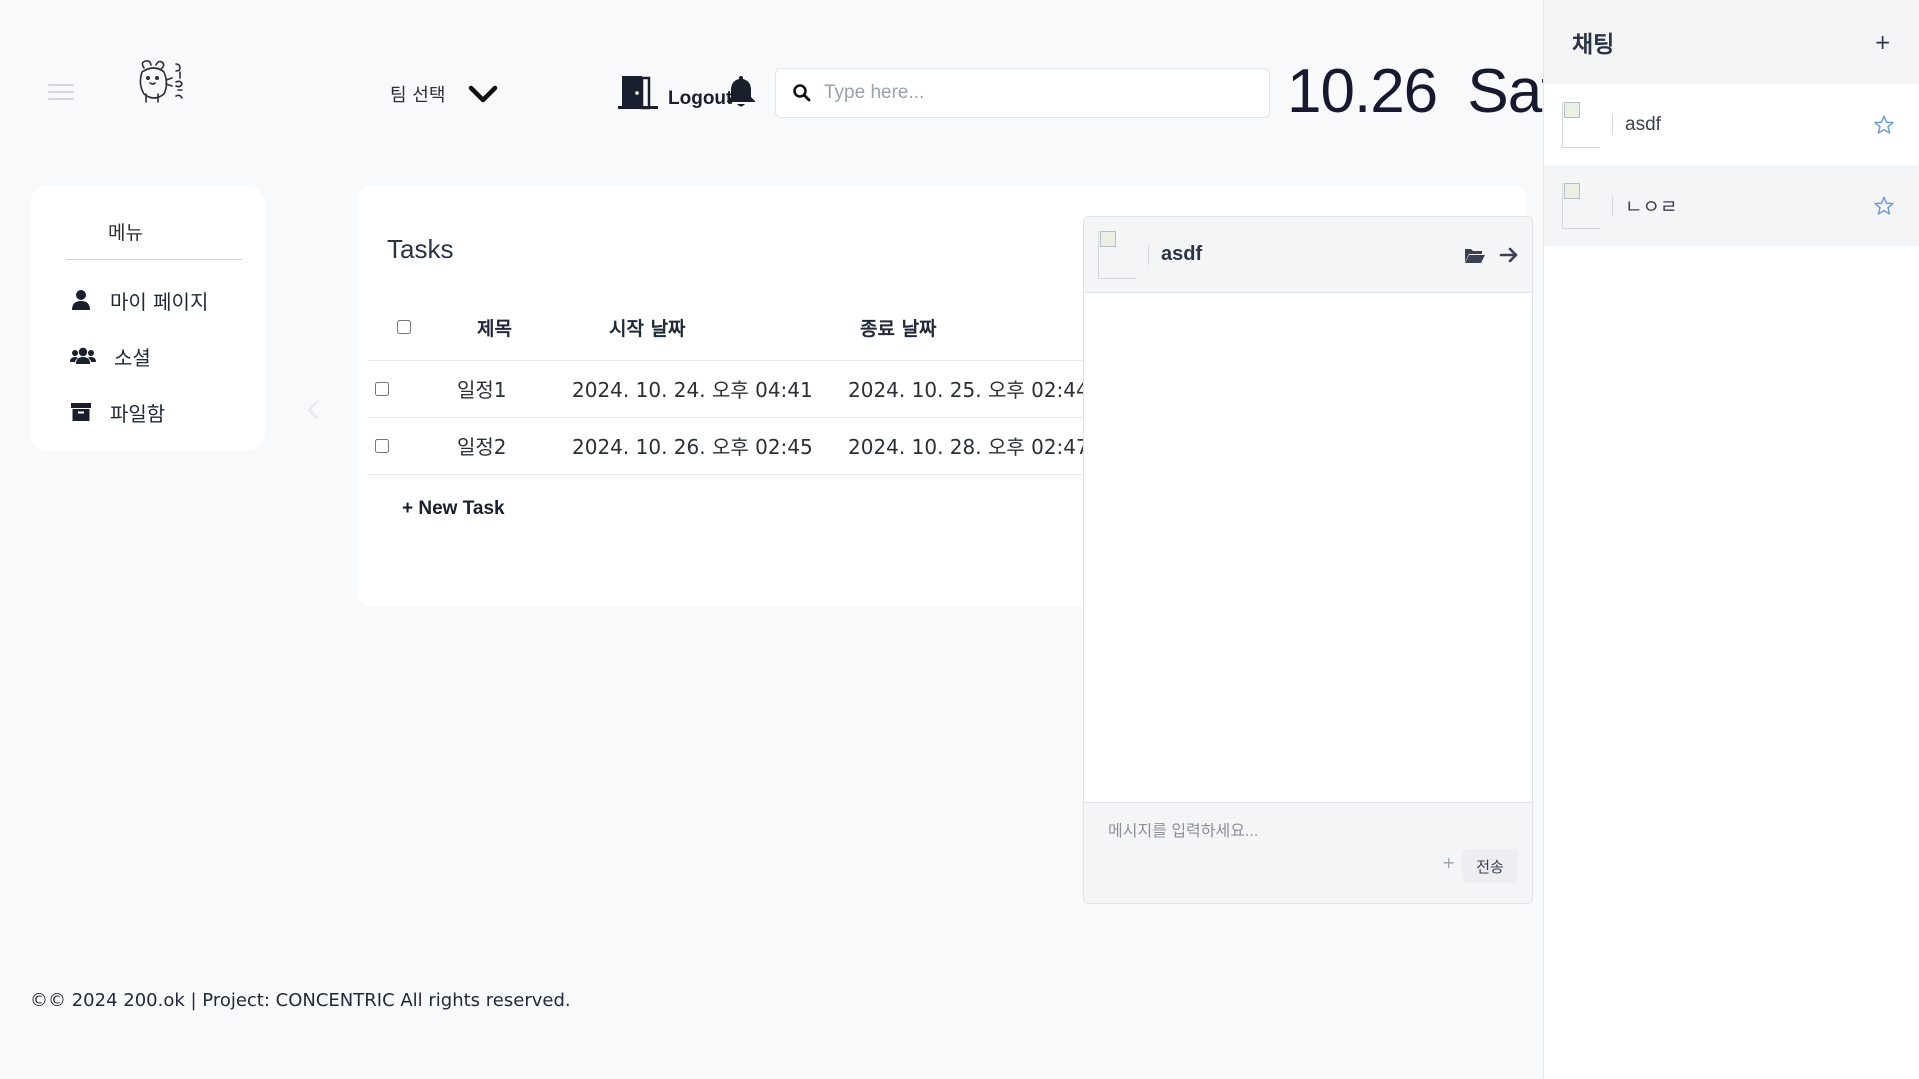 The height and width of the screenshot is (1079, 1919). What do you see at coordinates (418, 95) in the screenshot?
I see `team-select-label: 팀 선택` at bounding box center [418, 95].